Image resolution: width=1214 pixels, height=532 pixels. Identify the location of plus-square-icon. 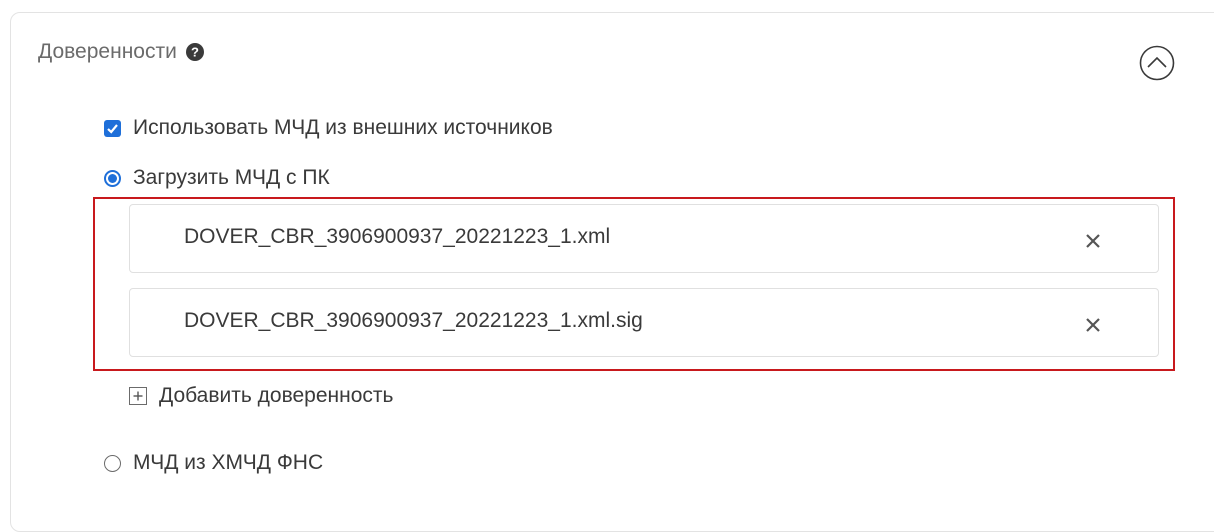
(138, 396).